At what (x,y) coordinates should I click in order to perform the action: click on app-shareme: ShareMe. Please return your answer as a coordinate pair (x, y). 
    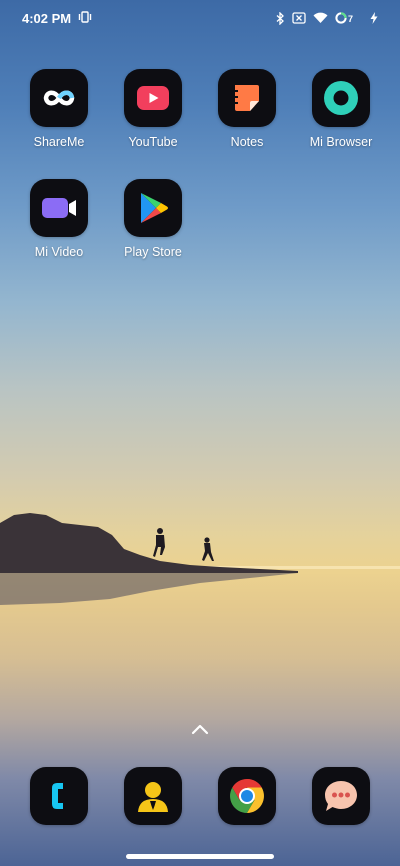
    Looking at the image, I should click on (59, 109).